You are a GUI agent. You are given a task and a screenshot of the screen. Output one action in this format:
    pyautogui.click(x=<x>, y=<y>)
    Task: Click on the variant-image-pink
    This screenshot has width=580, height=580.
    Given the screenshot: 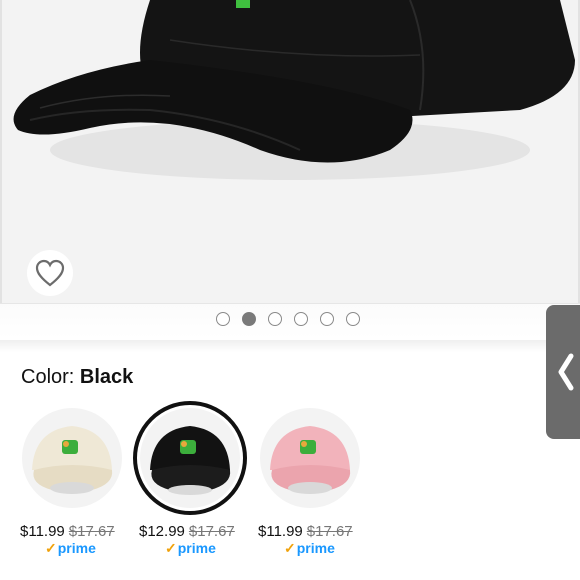 What is the action you would take?
    pyautogui.click(x=310, y=458)
    